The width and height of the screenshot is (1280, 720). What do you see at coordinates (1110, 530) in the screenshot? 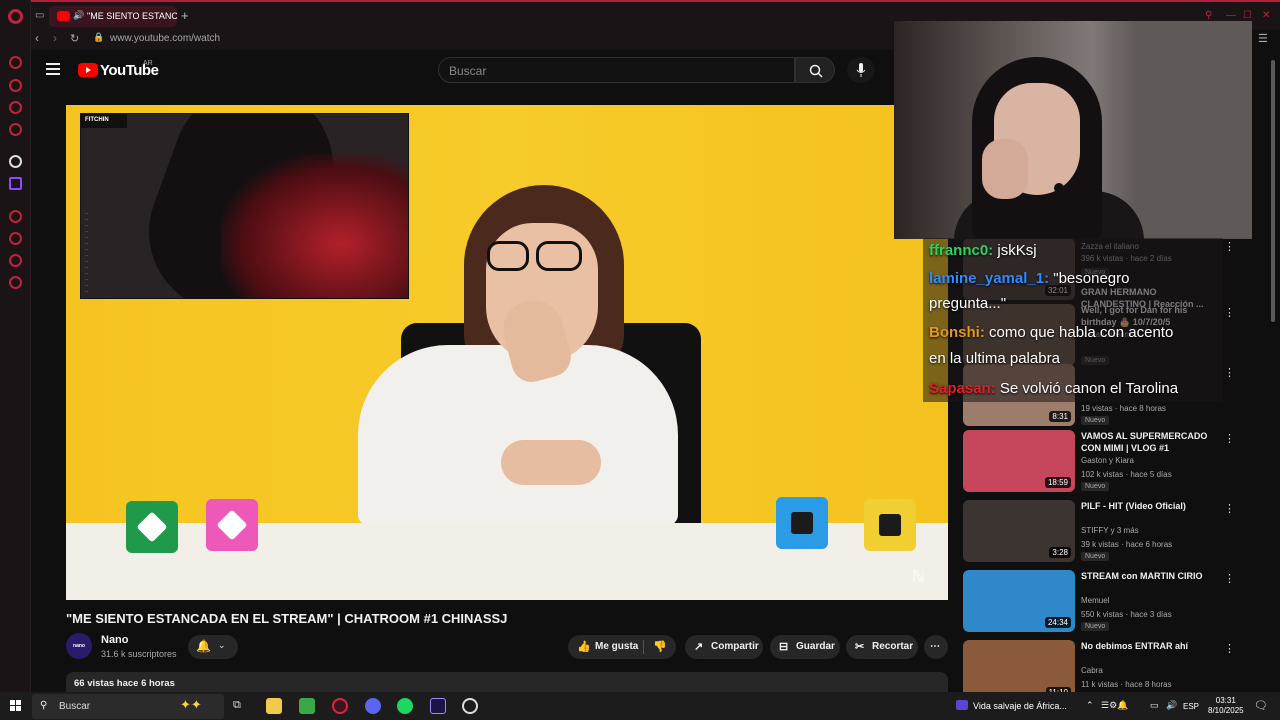
I see `recommendation-channel: STIFFY y 3 más` at bounding box center [1110, 530].